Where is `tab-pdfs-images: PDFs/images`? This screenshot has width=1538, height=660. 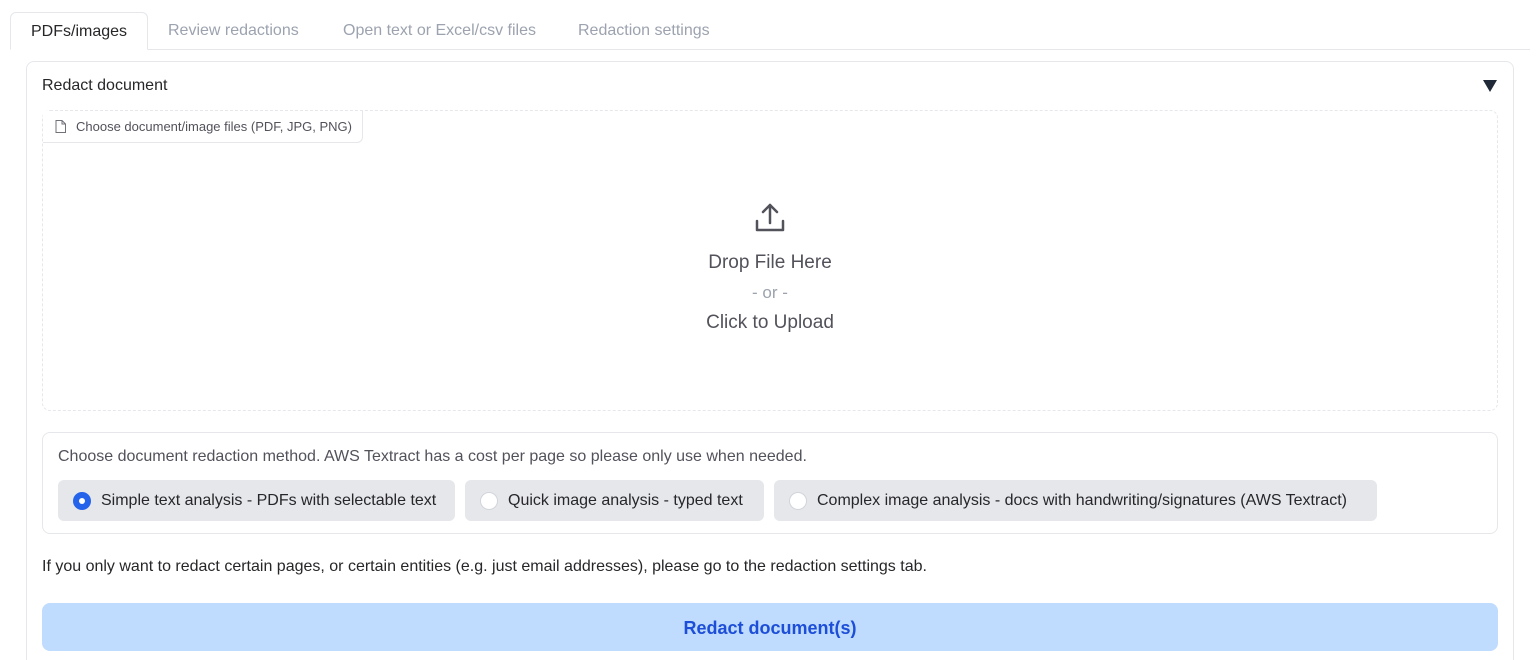
tab-pdfs-images: PDFs/images is located at coordinates (79, 31).